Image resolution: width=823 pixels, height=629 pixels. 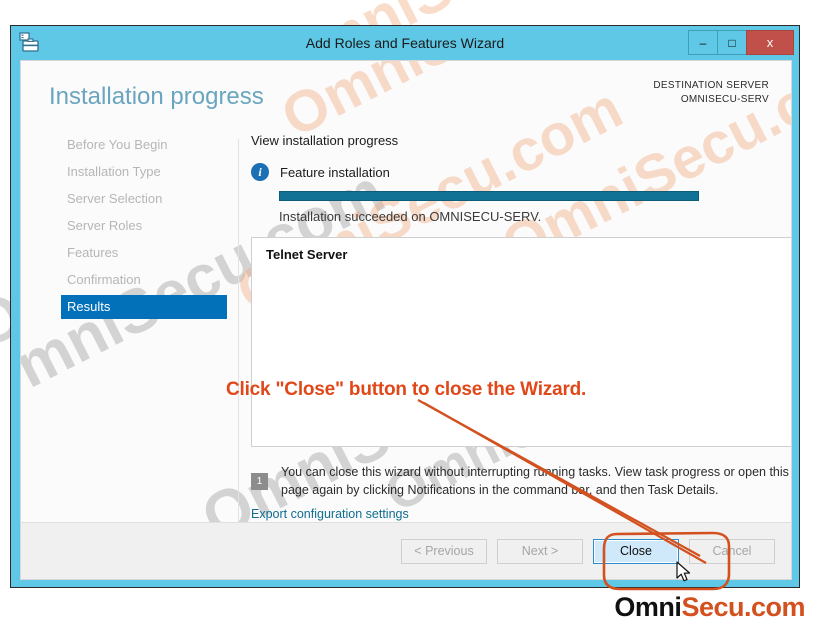 What do you see at coordinates (260, 172) in the screenshot?
I see `info-icon: i` at bounding box center [260, 172].